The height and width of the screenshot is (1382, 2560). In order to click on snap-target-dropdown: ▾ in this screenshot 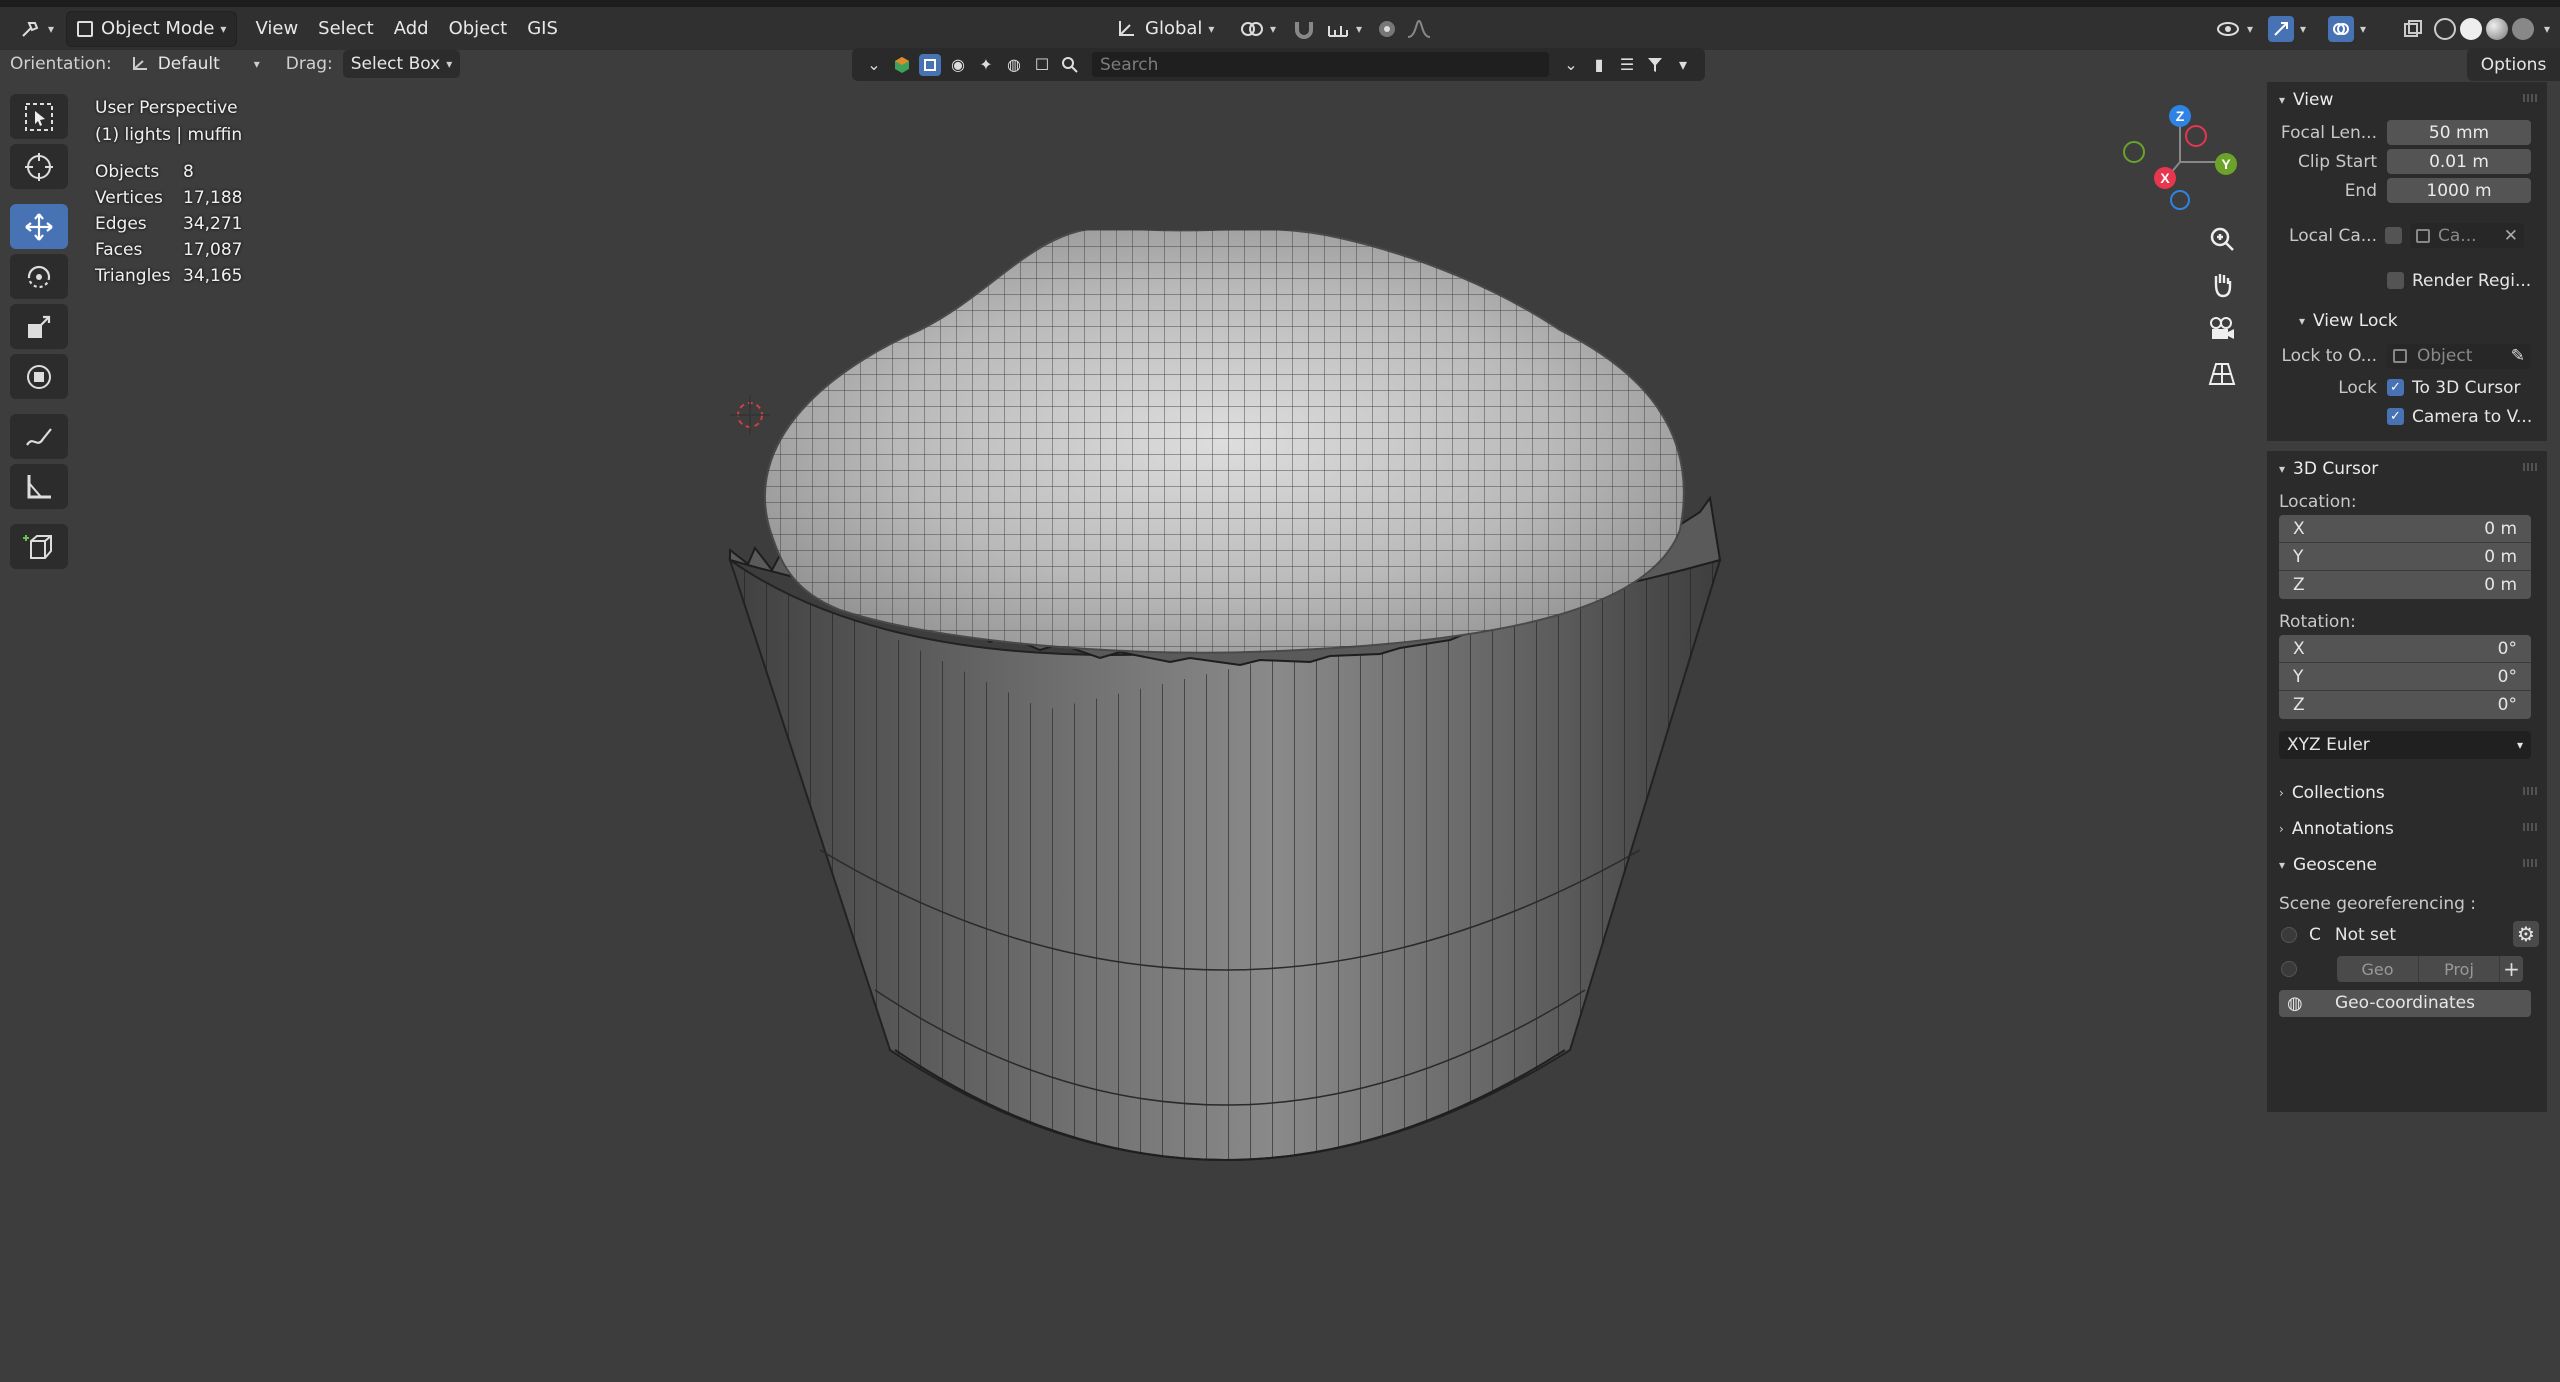, I will do `click(1344, 29)`.